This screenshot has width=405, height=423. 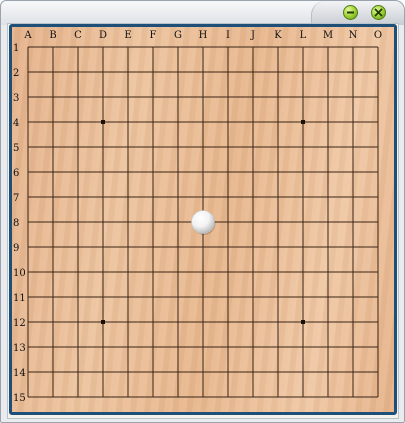 What do you see at coordinates (353, 35) in the screenshot?
I see `column-label: N` at bounding box center [353, 35].